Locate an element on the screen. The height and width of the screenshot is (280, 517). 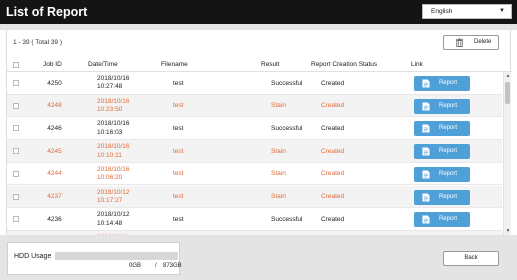
language-select-value: English is located at coordinates (442, 11).